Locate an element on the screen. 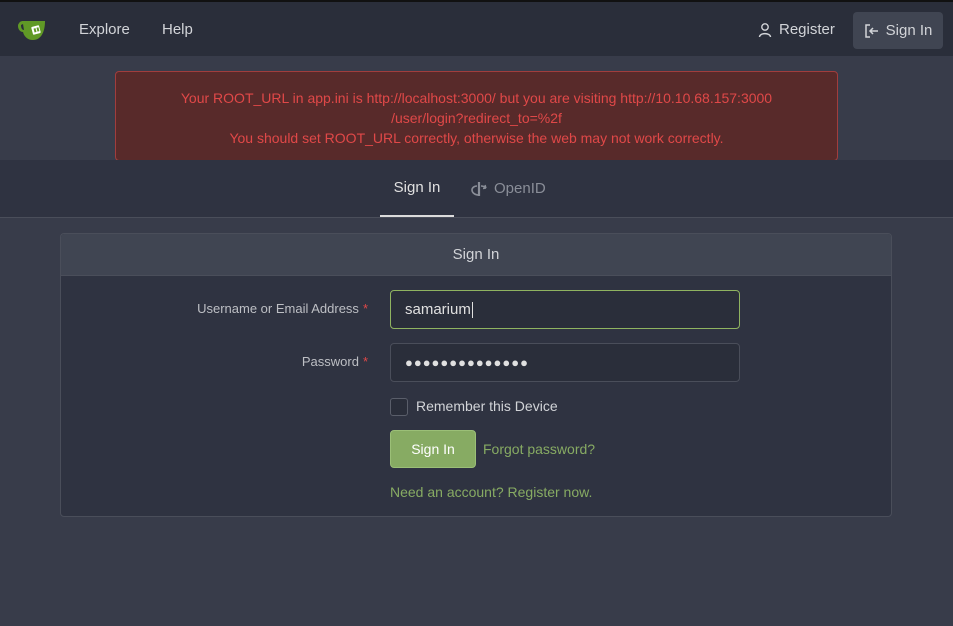 This screenshot has width=953, height=626. tab-openid-label: OpenID is located at coordinates (520, 188).